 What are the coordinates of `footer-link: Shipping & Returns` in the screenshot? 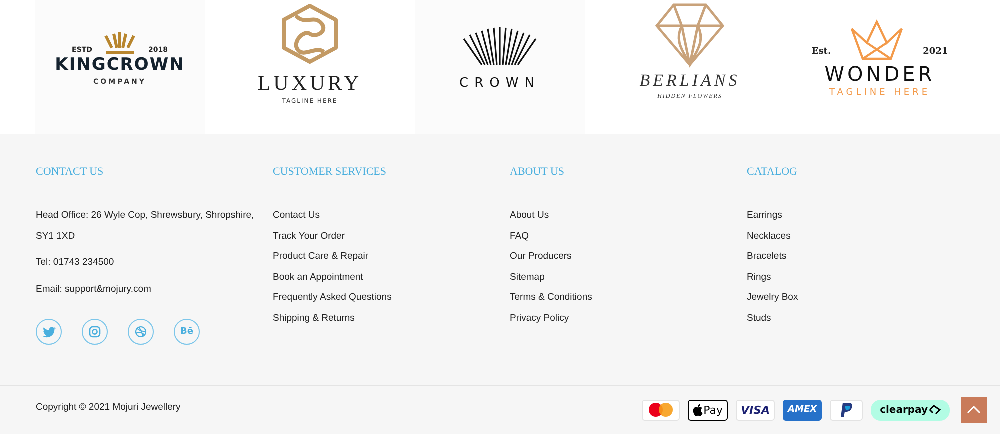 It's located at (314, 318).